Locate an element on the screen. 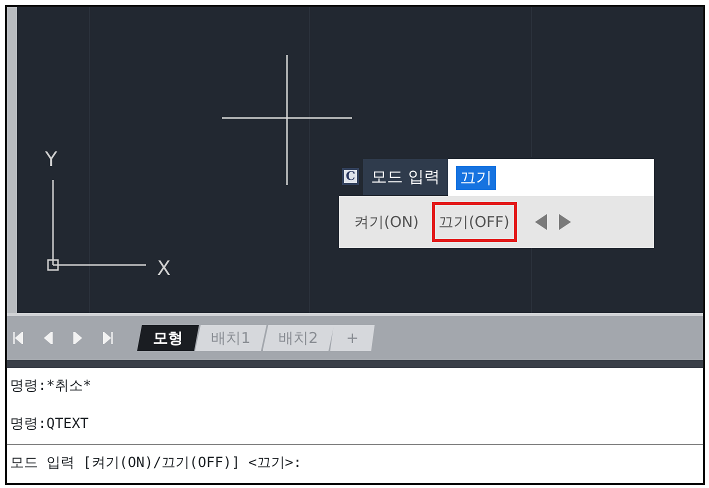  command-history-line: 명령:QTEXT is located at coordinates (49, 424).